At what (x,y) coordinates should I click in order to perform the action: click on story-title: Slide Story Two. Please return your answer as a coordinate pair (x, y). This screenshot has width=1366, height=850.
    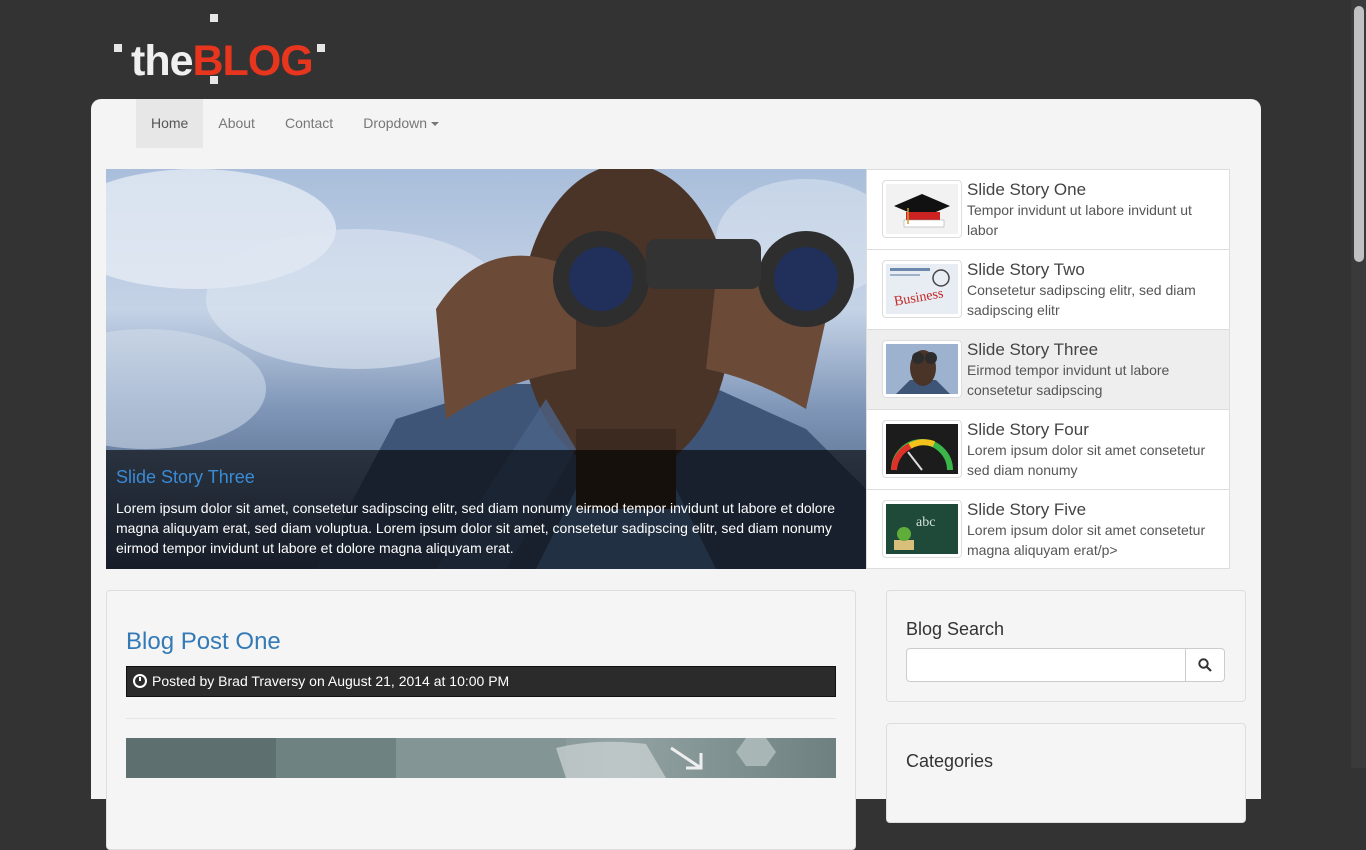
    Looking at the image, I should click on (1026, 269).